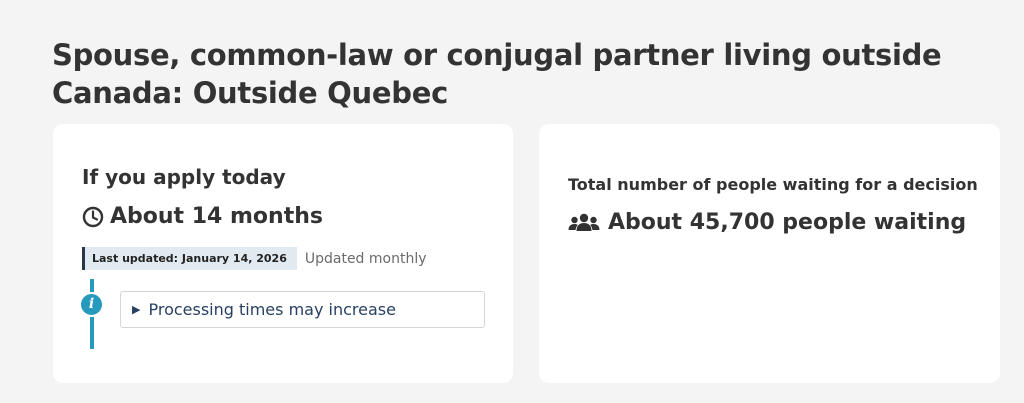 This screenshot has width=1024, height=403. Describe the element at coordinates (93, 216) in the screenshot. I see `clock-icon` at that location.